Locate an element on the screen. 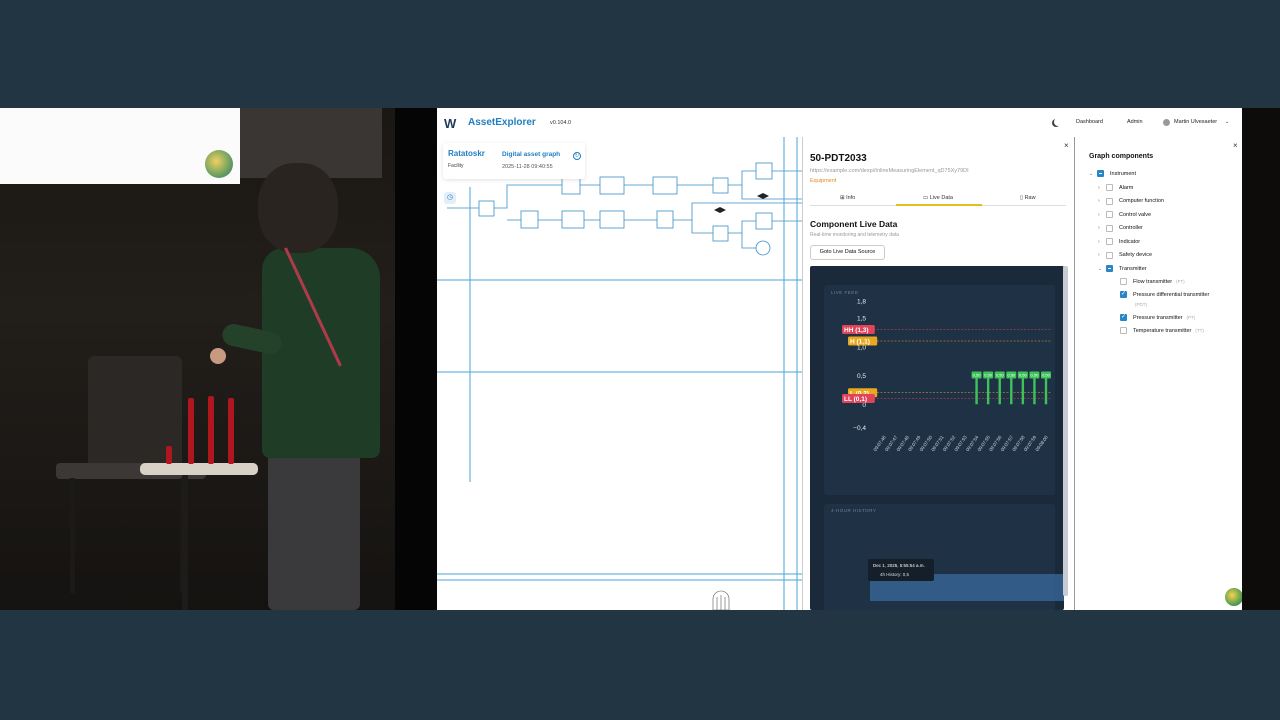 This screenshot has height=720, width=1280. app-title: AssetExplorer is located at coordinates (502, 122).